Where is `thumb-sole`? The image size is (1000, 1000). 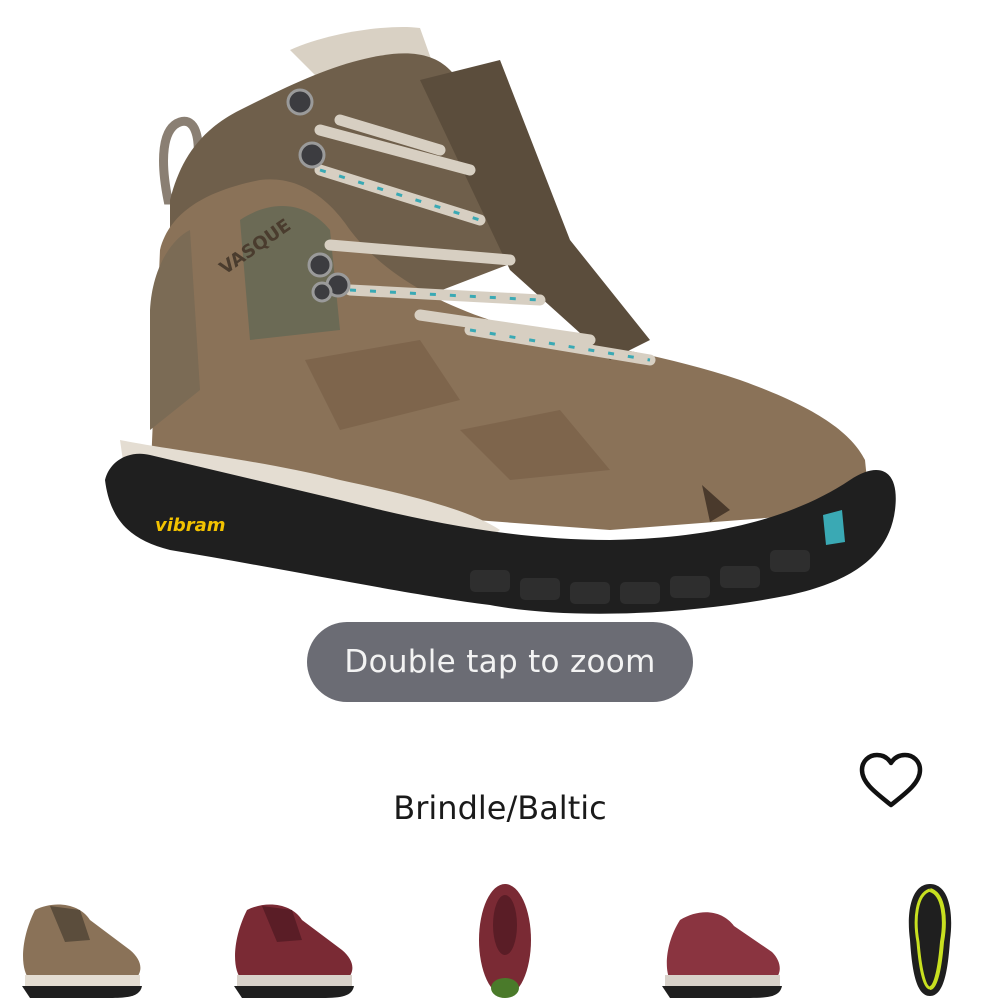 thumb-sole is located at coordinates (930, 940).